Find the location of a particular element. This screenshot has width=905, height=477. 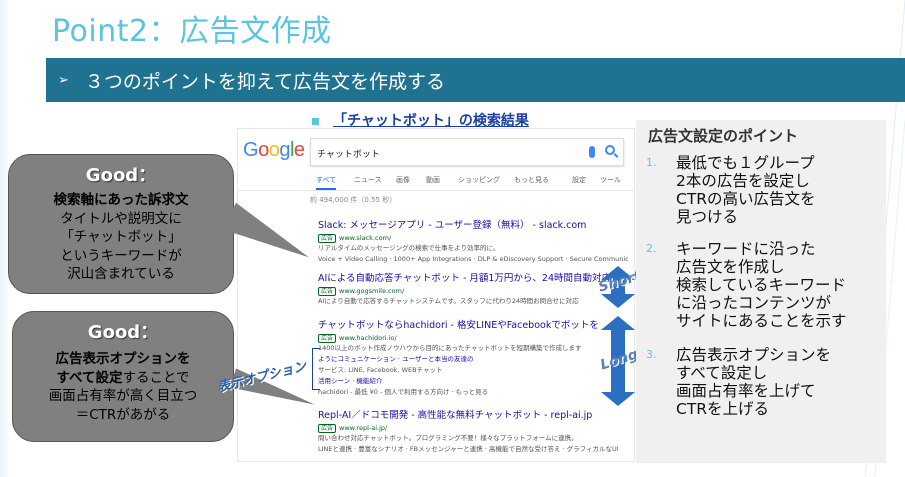

point-line: 広告表示オプションを is located at coordinates (754, 355).